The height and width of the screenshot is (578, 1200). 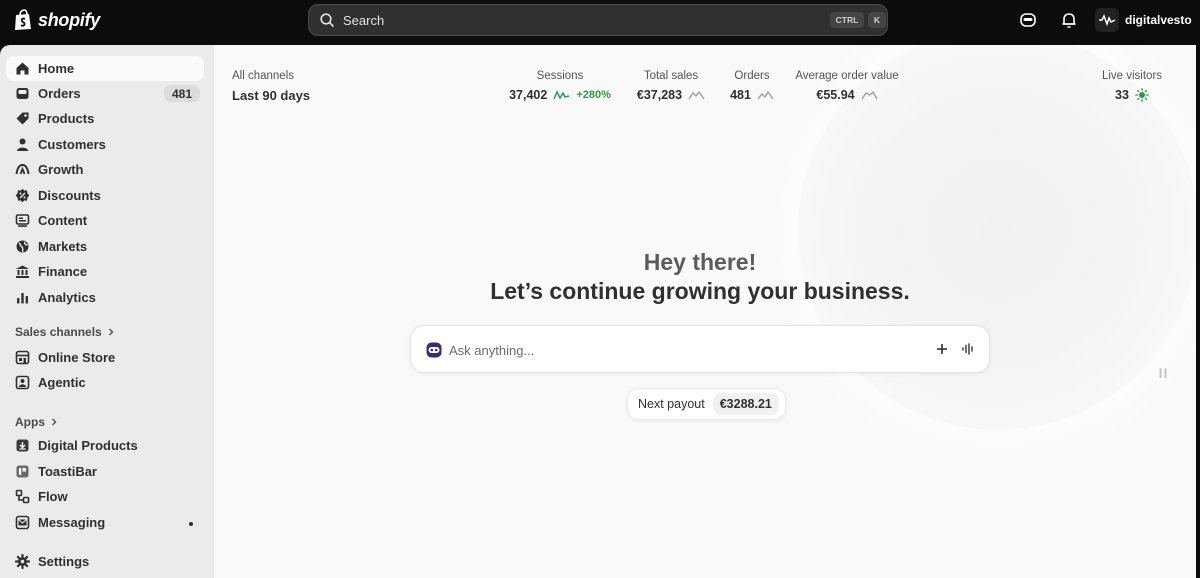 What do you see at coordinates (105, 118) in the screenshot?
I see `sidebar-item-products: Products` at bounding box center [105, 118].